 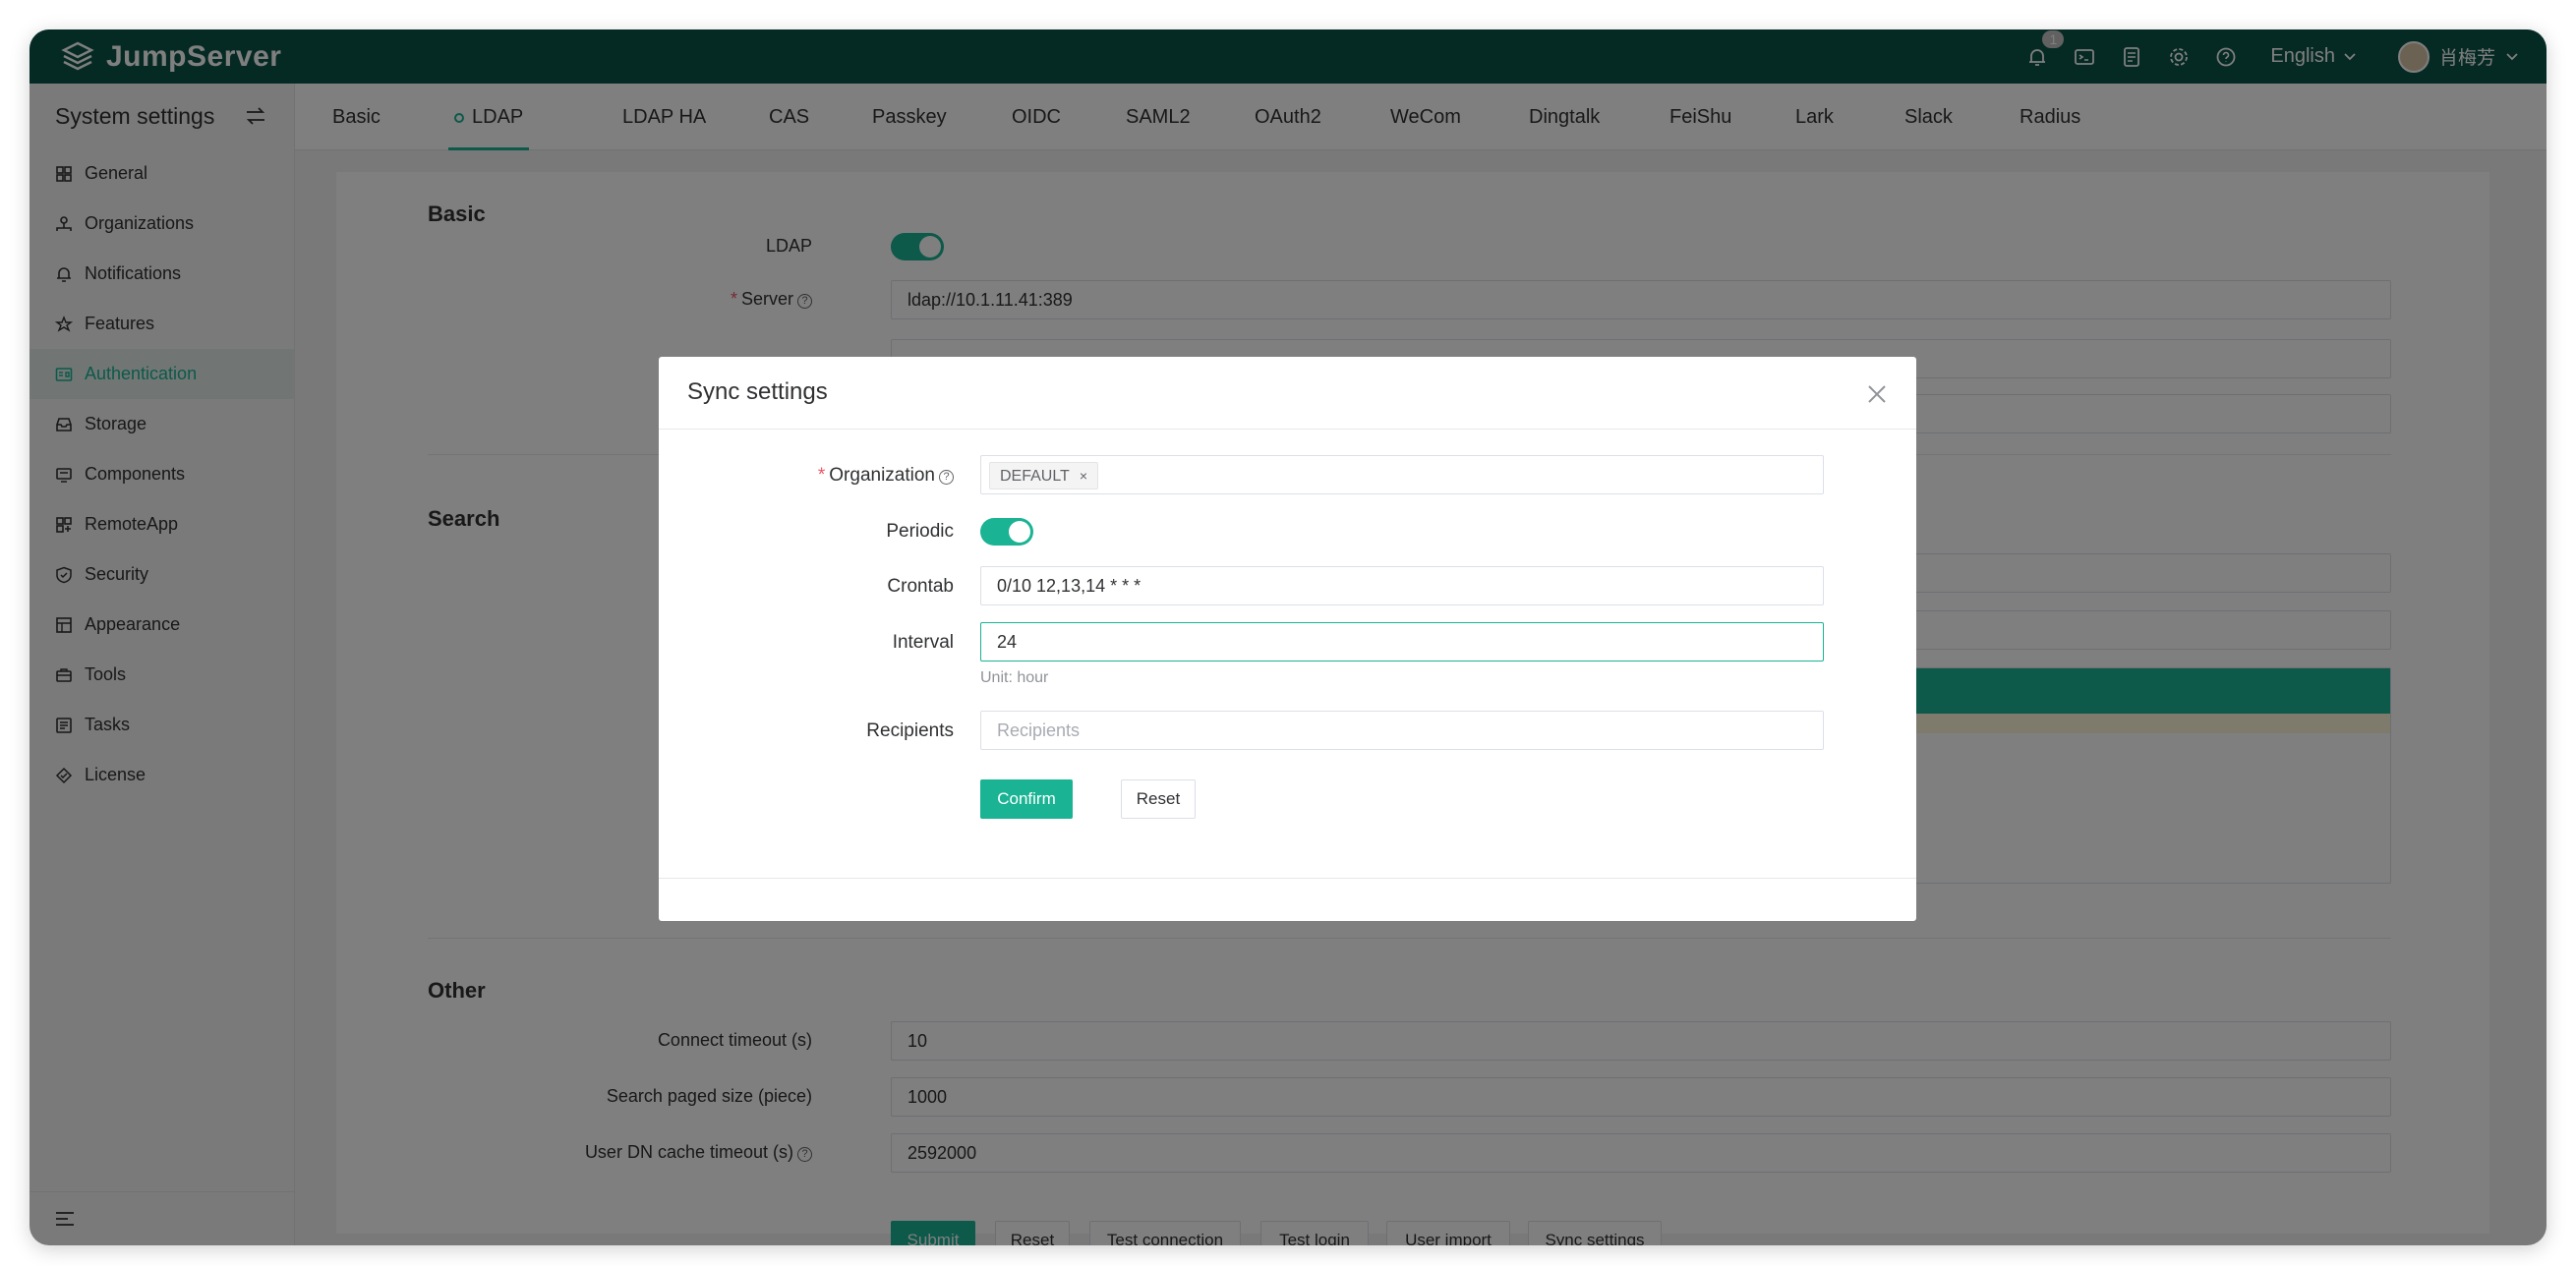 What do you see at coordinates (806, 476) in the screenshot?
I see `organization-label: * Organization?` at bounding box center [806, 476].